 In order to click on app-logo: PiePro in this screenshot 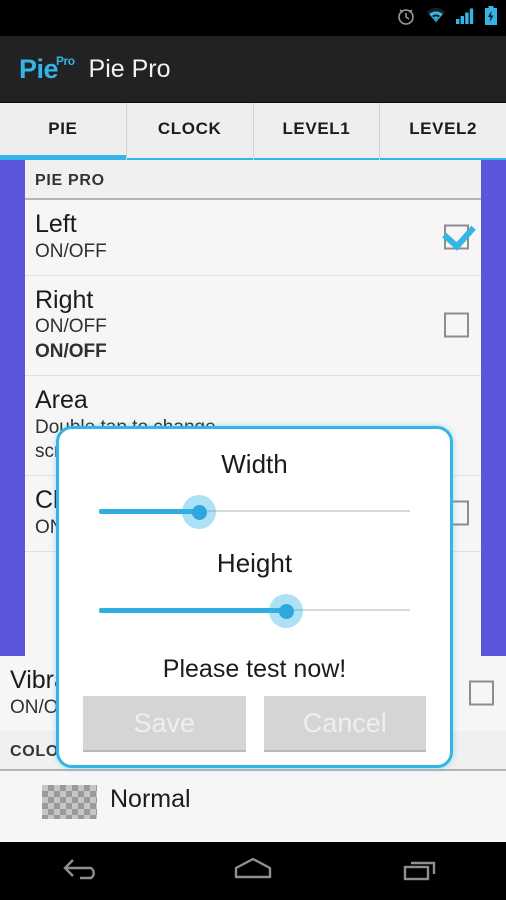, I will do `click(48, 68)`.